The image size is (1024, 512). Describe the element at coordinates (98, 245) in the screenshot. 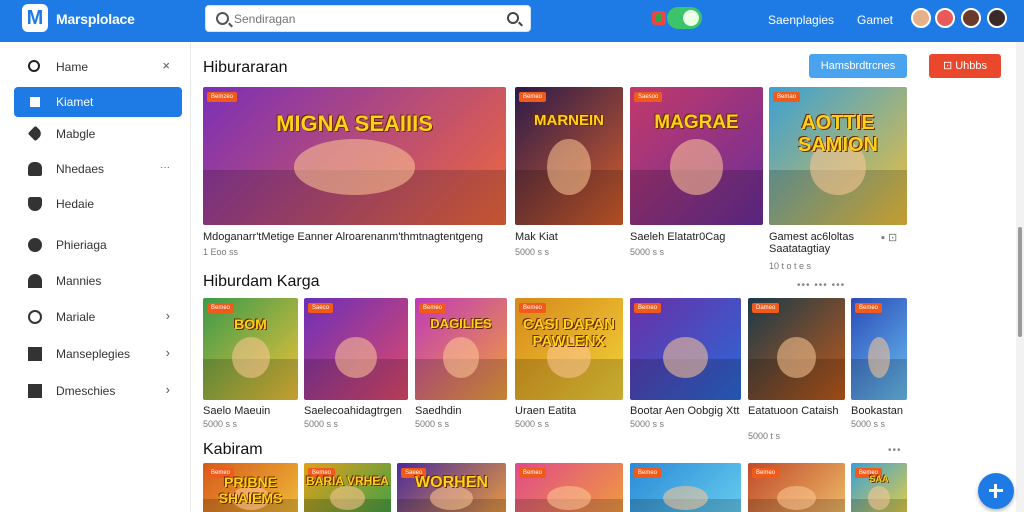

I see `sidebar-item-phieriaga: Phieriaga` at that location.